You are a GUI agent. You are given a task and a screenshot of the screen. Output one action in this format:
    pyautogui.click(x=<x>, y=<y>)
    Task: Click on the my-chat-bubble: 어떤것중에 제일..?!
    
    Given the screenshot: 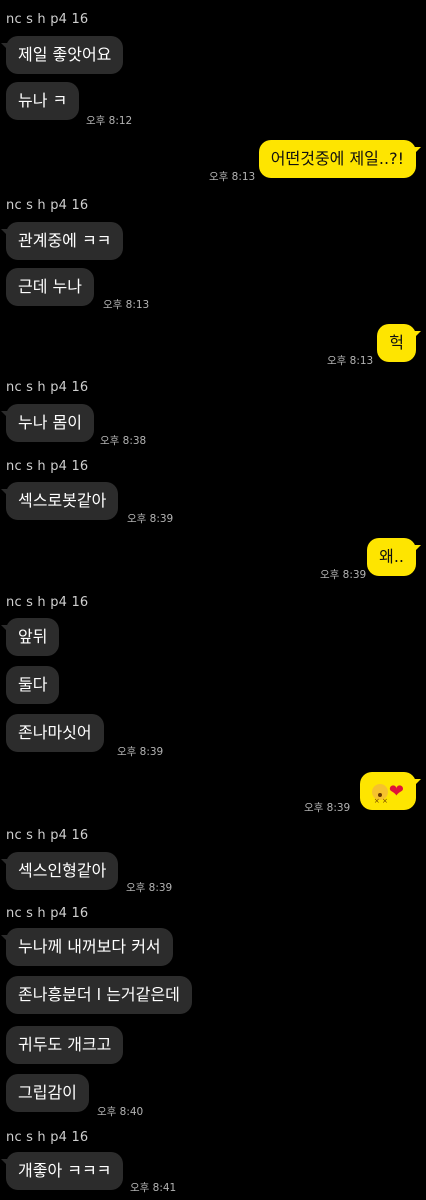 What is the action you would take?
    pyautogui.click(x=340, y=159)
    